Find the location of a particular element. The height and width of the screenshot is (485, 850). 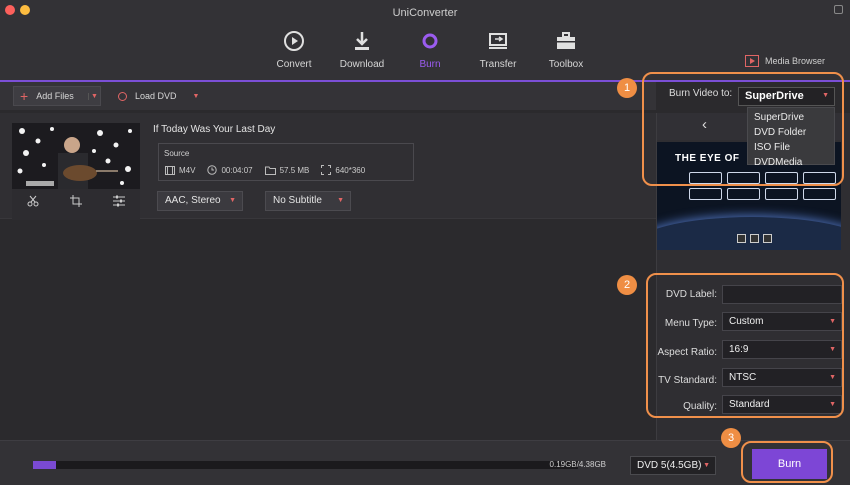

disc-icon is located at coordinates (122, 96).